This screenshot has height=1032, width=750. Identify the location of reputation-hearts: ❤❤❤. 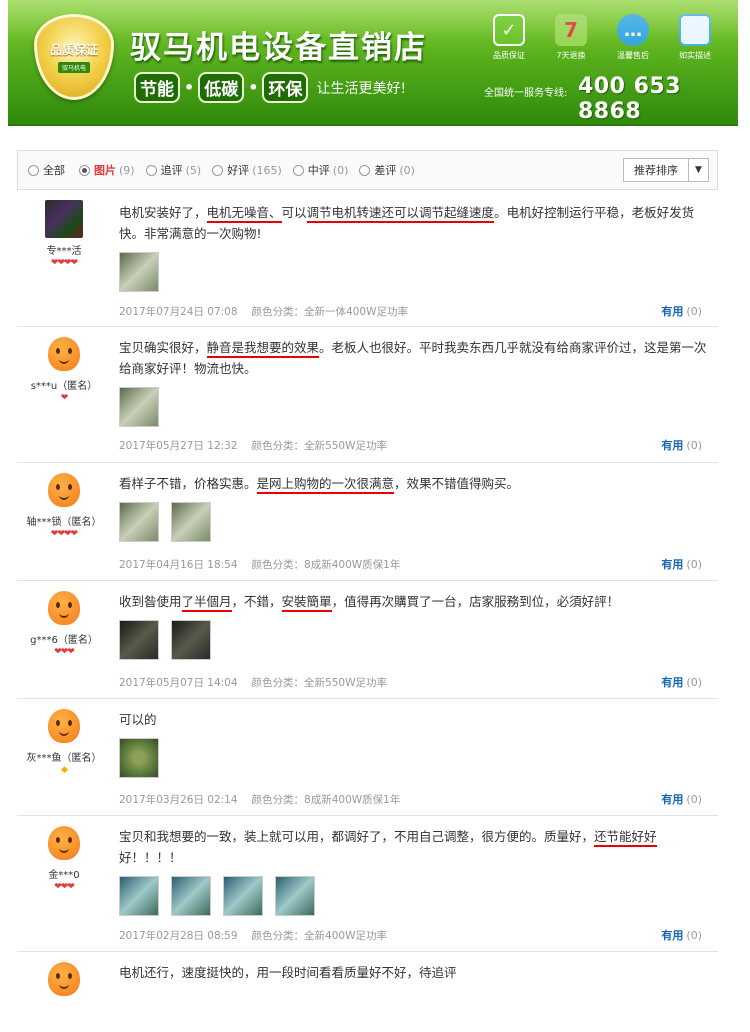
(64, 887).